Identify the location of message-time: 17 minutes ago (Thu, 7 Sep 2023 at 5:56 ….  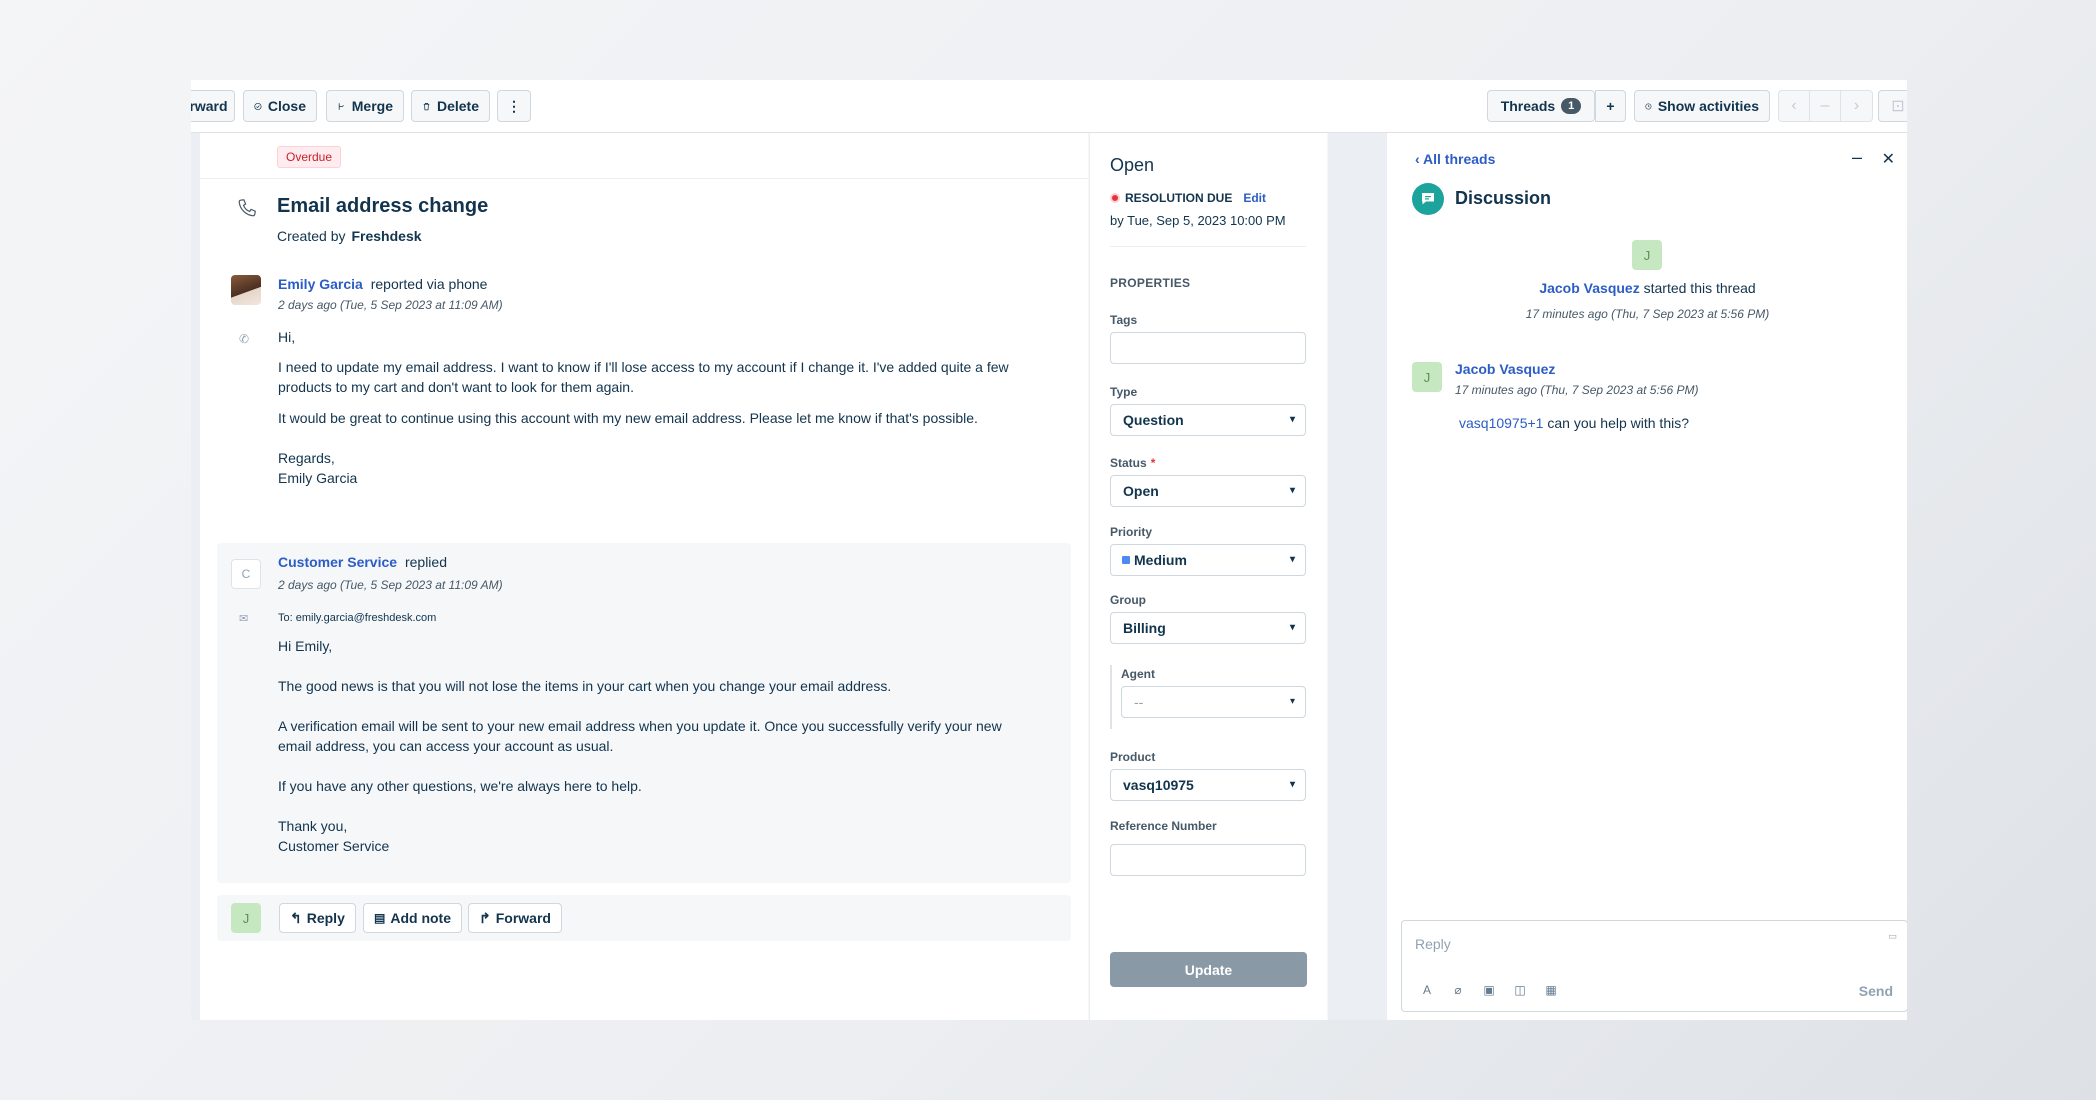
(1577, 390).